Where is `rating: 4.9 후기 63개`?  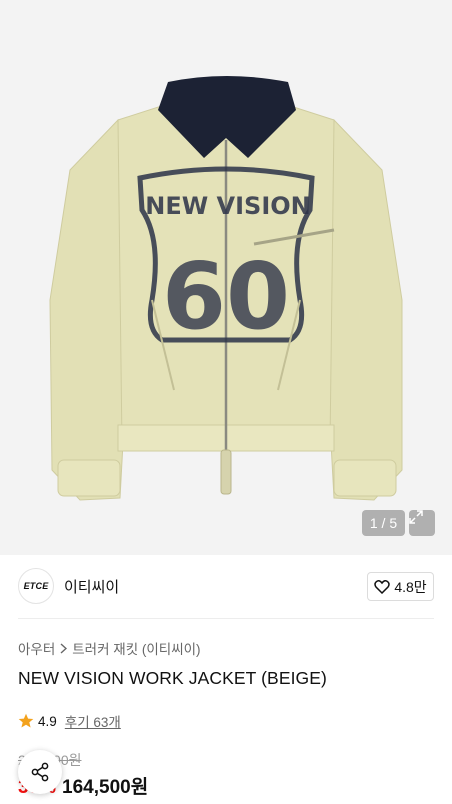 rating: 4.9 후기 63개 is located at coordinates (69, 721).